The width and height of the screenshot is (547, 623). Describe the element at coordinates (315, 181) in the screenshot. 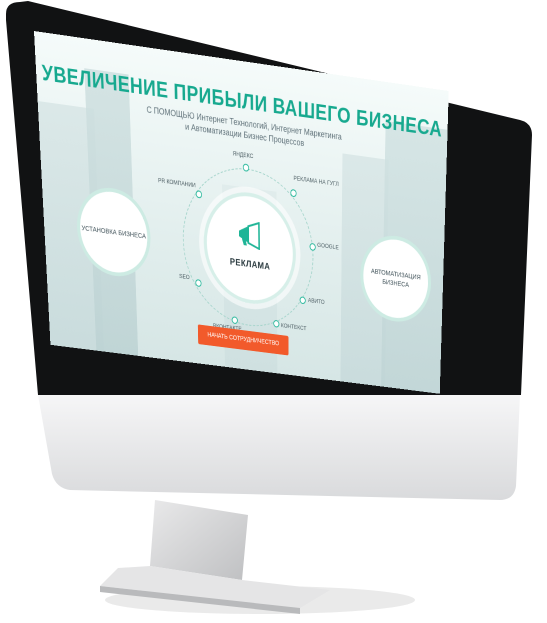

I see `node-google-ads: РЕКЛАМА НА ГУГЛ` at that location.